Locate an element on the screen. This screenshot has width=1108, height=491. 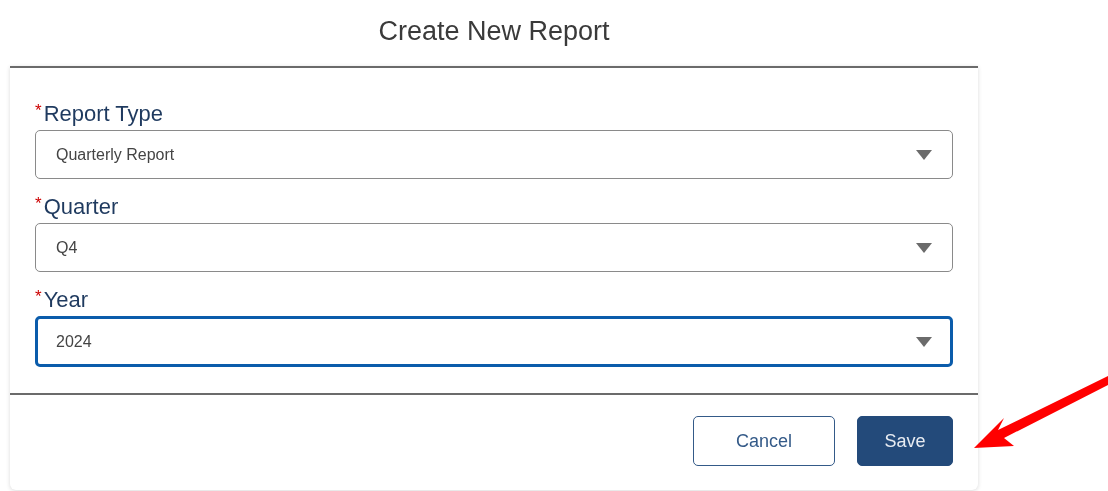
field-label: Report Type is located at coordinates (103, 114).